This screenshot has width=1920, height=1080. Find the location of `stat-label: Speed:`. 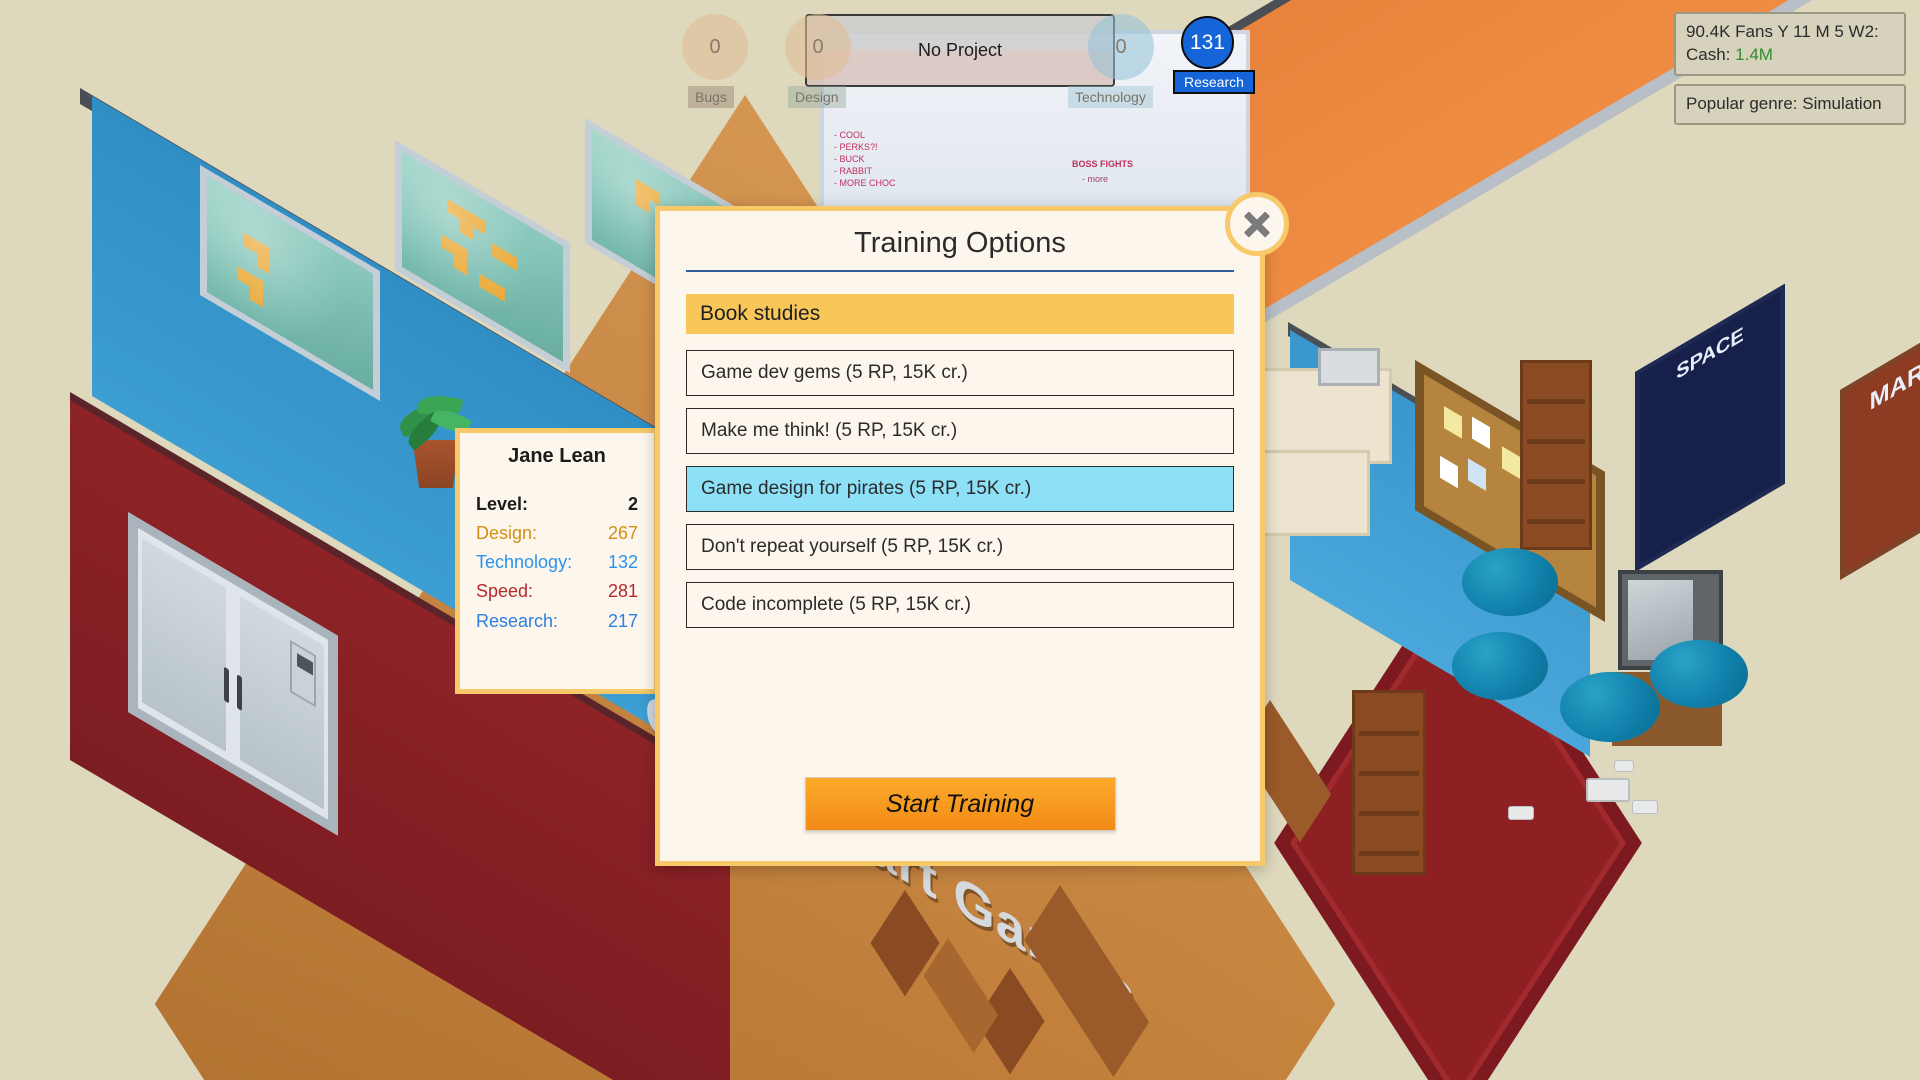

stat-label: Speed: is located at coordinates (505, 591).